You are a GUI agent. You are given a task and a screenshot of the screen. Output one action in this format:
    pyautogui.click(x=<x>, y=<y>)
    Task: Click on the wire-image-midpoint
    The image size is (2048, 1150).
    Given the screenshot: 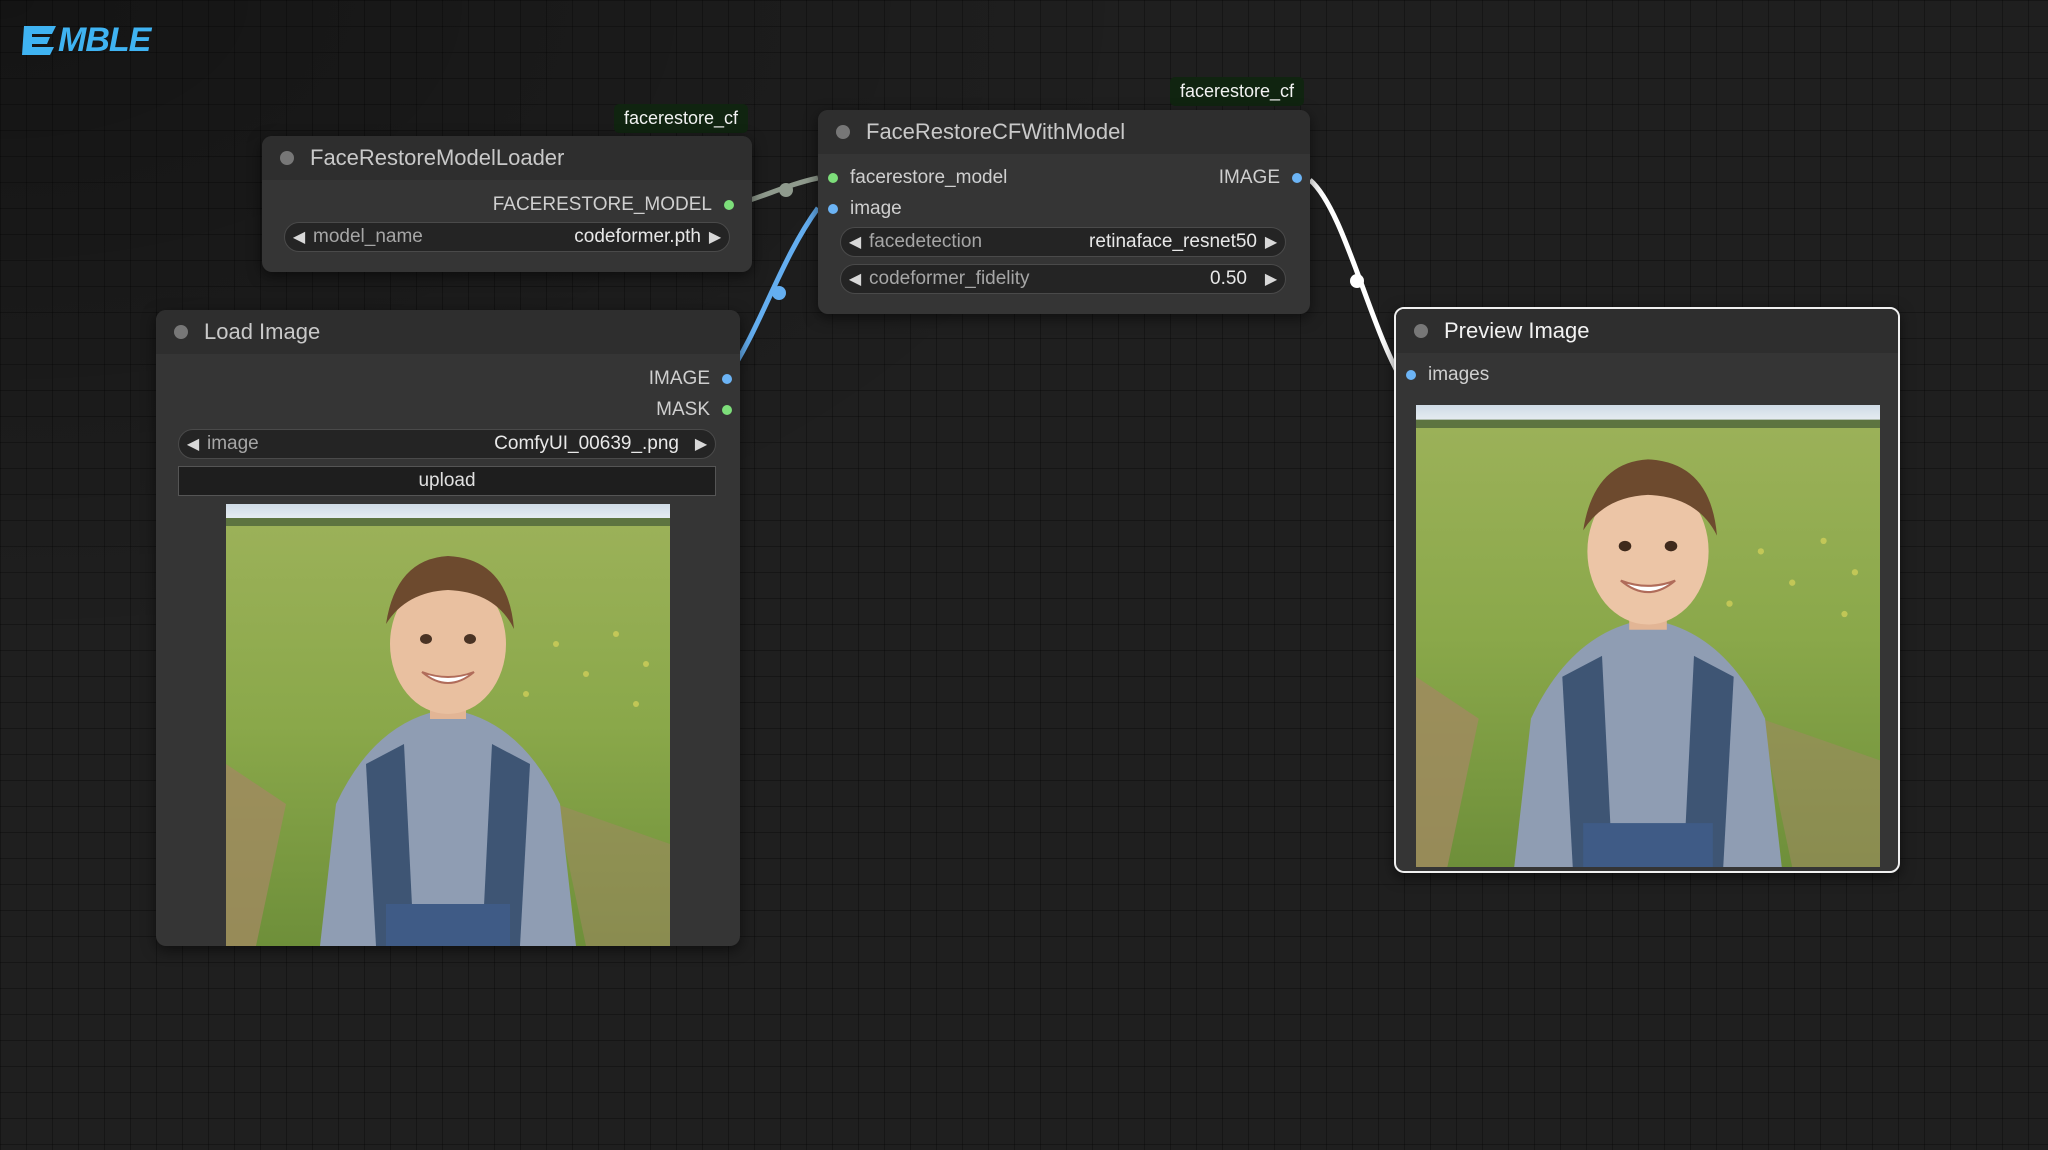 What is the action you would take?
    pyautogui.click(x=779, y=293)
    